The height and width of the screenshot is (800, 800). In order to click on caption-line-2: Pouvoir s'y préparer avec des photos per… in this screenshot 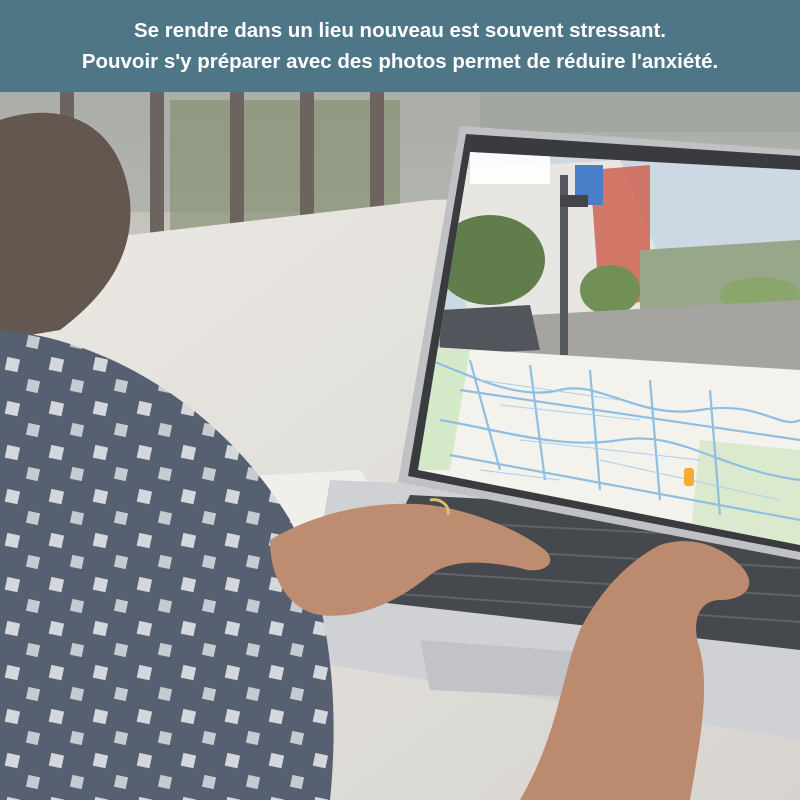, I will do `click(400, 61)`.